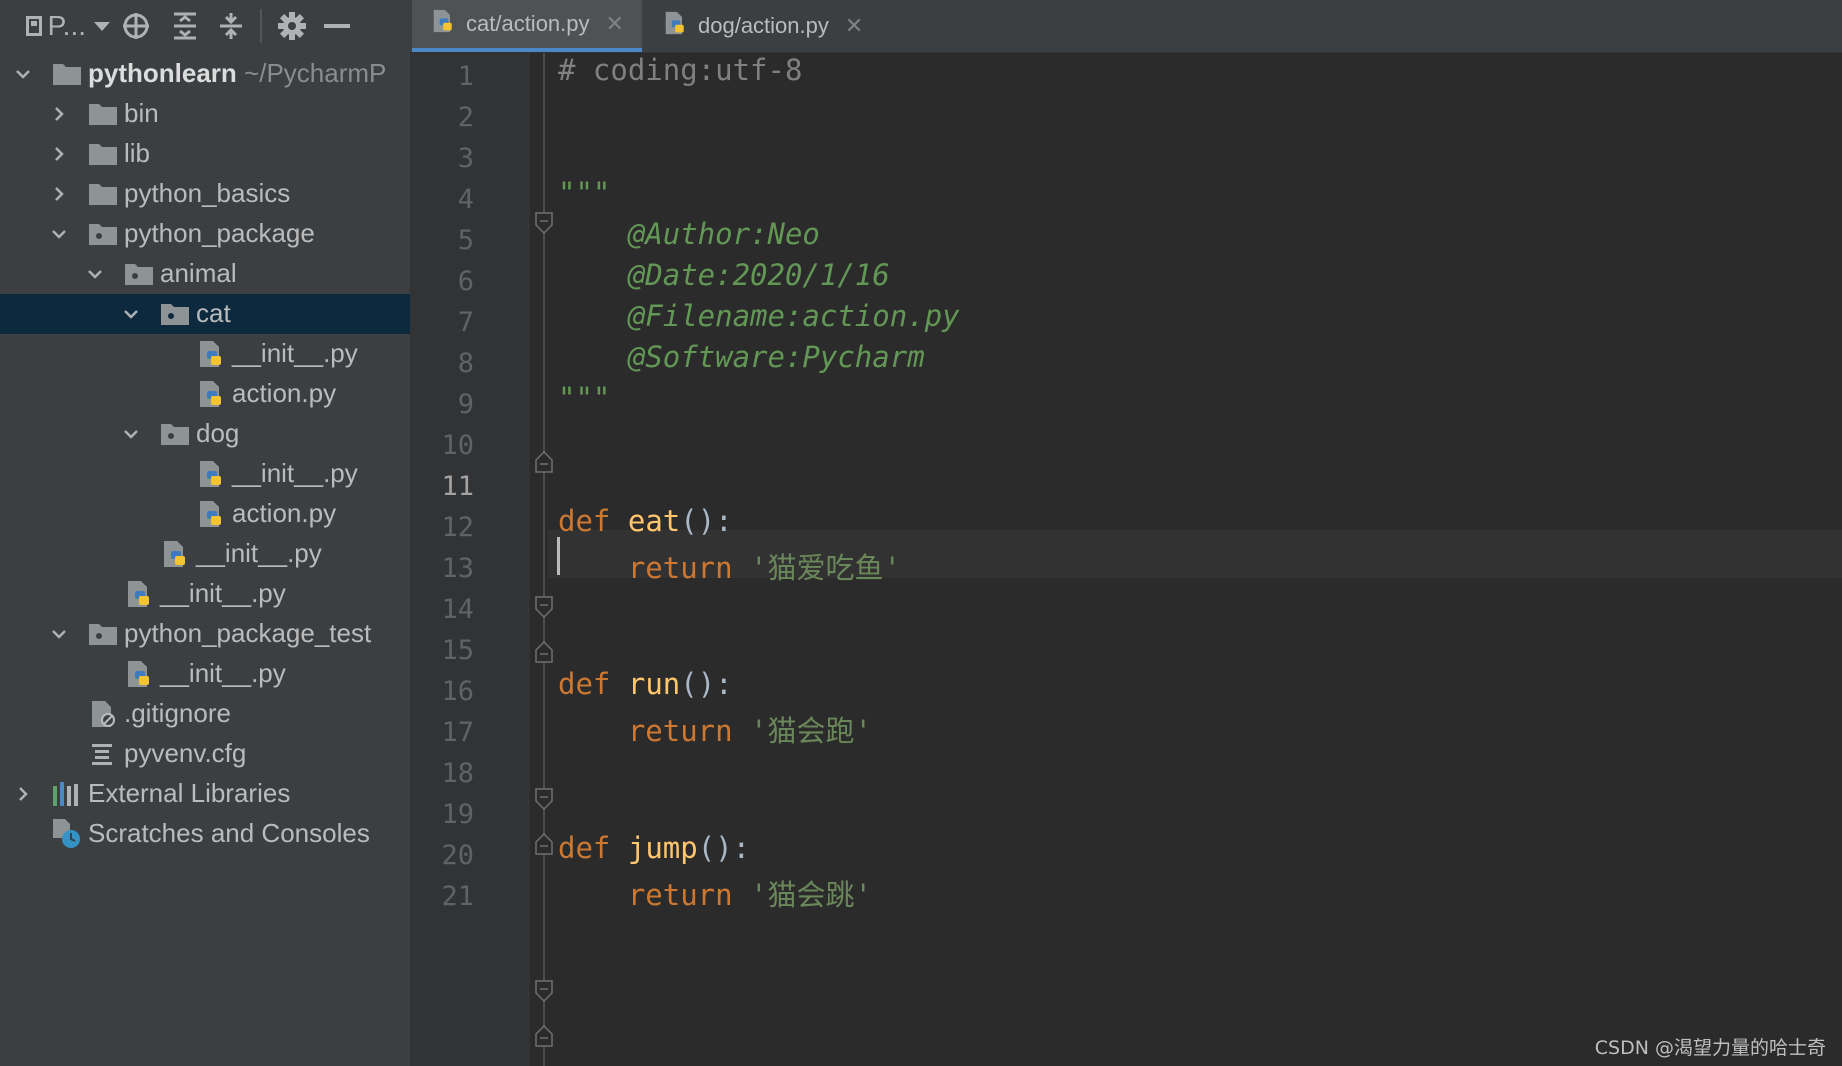  Describe the element at coordinates (584, 398) in the screenshot. I see `code-line-9: """` at that location.